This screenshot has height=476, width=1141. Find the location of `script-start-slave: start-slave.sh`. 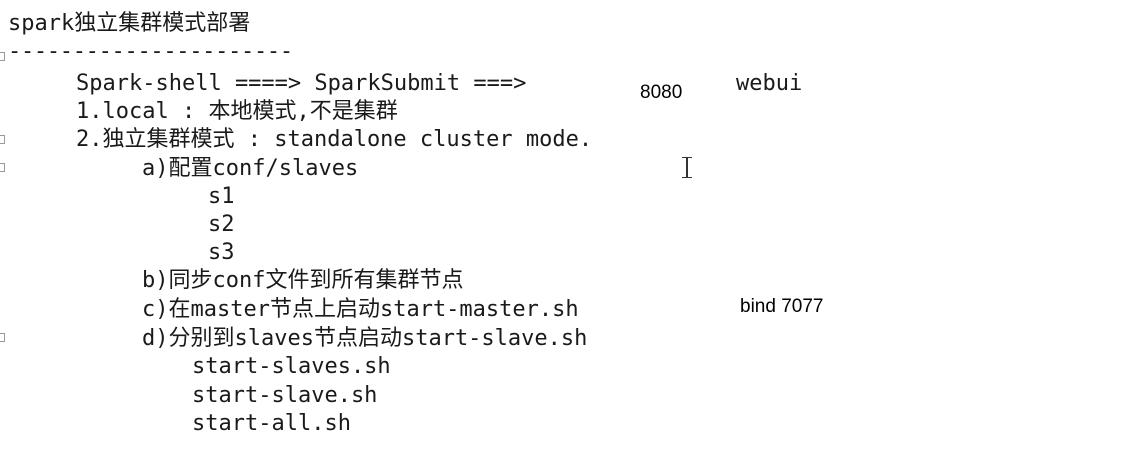

script-start-slave: start-slave.sh is located at coordinates (285, 395).